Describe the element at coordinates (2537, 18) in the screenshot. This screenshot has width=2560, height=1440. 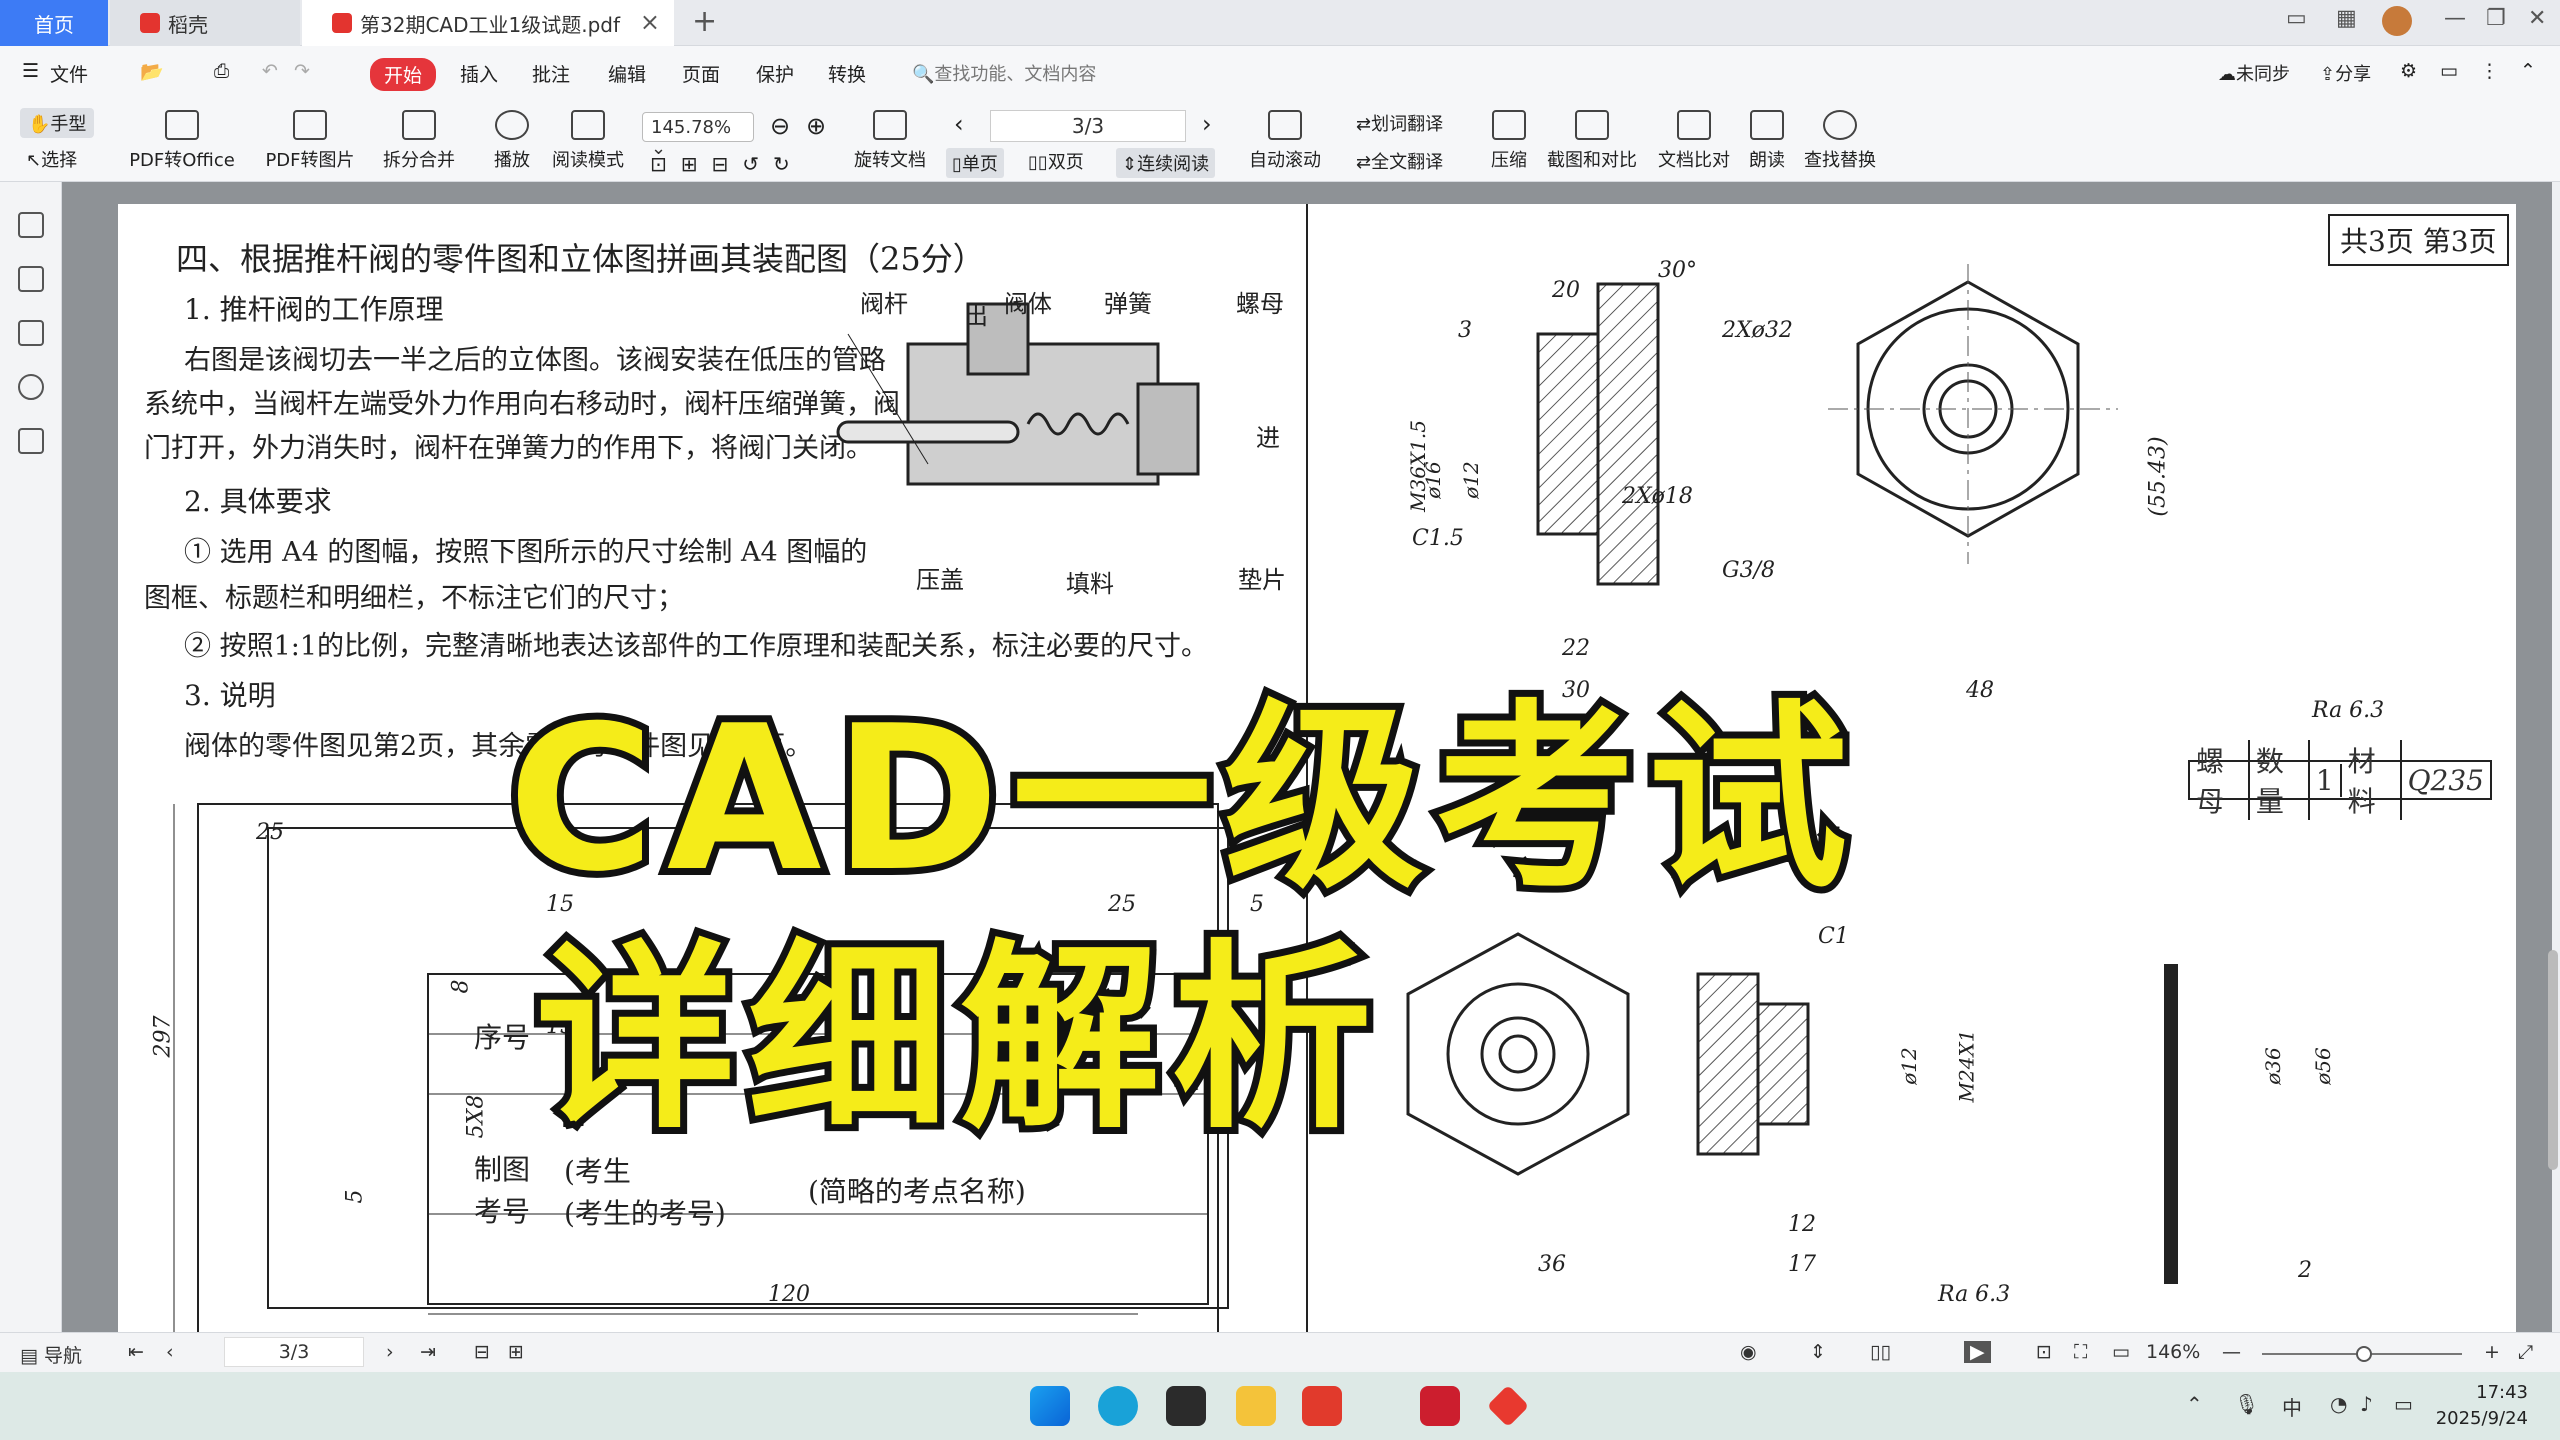
I see `window-close-icon: ✕` at that location.